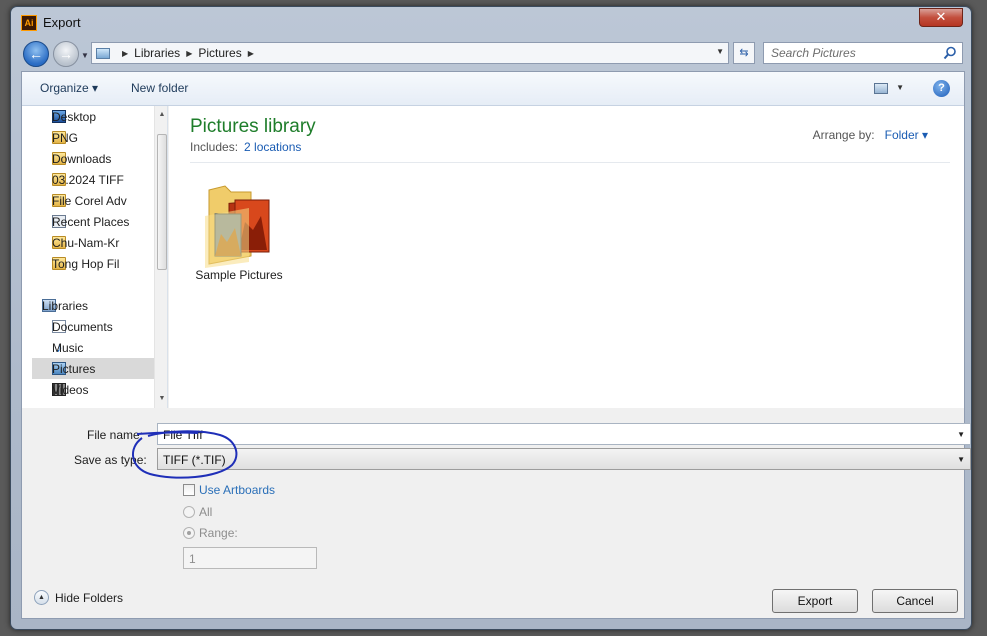 This screenshot has width=987, height=636. I want to click on nav-item-documents: Documents, so click(103, 326).